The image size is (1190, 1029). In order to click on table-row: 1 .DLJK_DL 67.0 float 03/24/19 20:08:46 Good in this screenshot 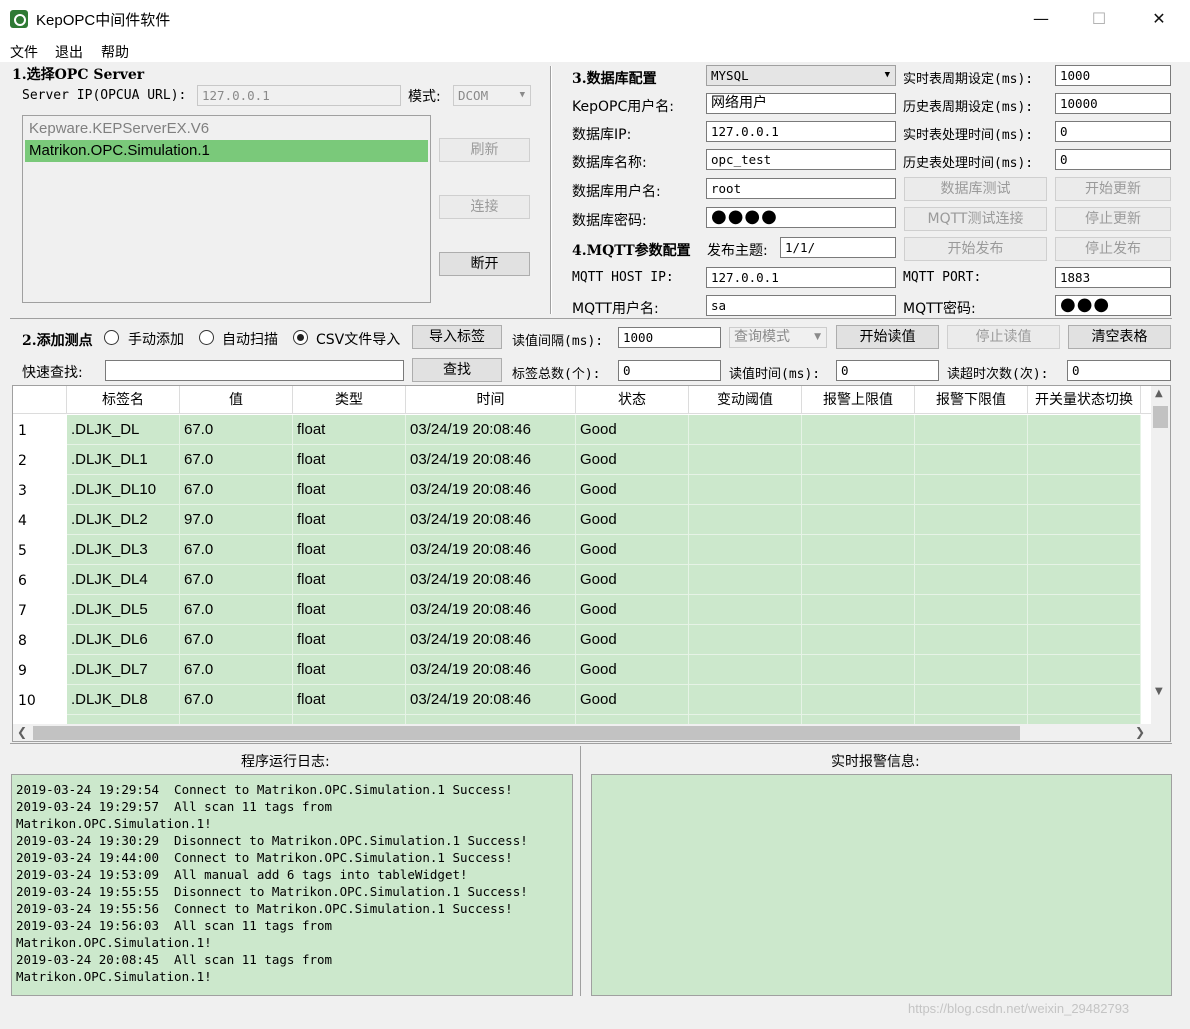, I will do `click(582, 430)`.